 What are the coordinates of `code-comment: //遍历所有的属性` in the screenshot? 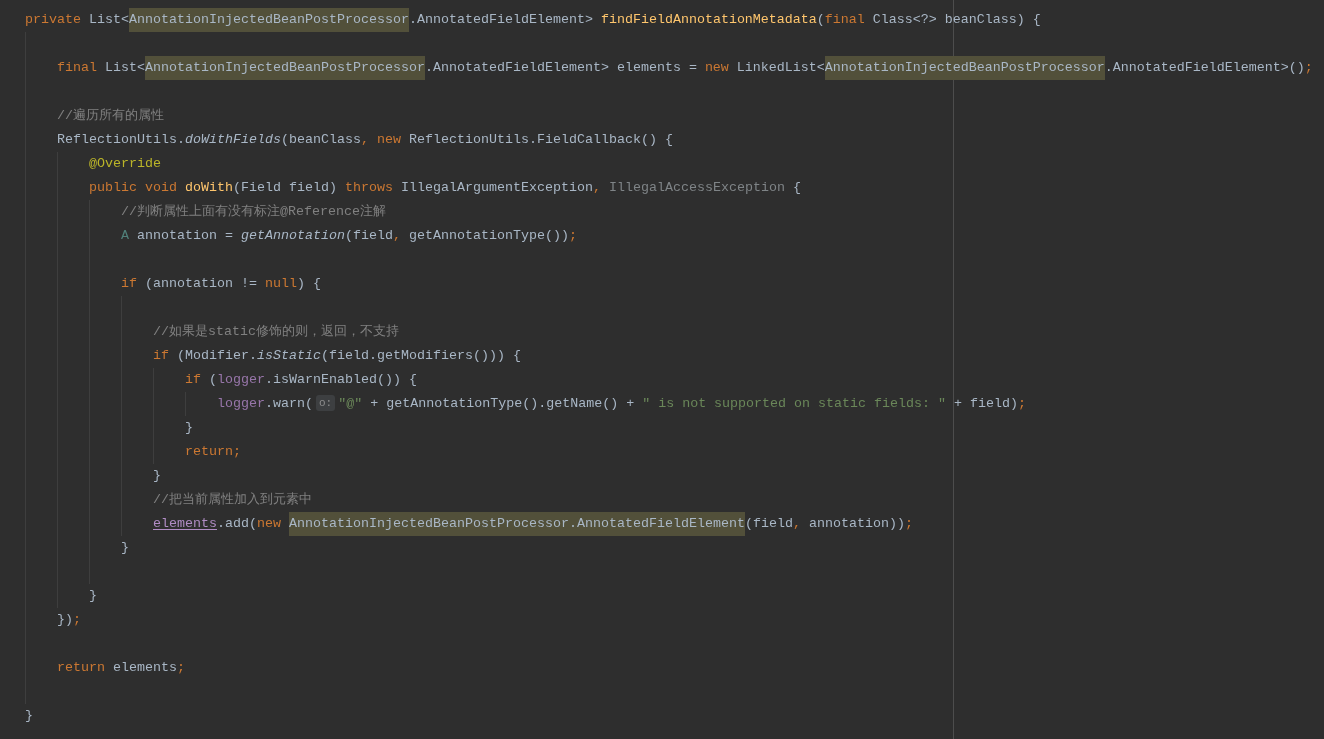 It's located at (110, 115).